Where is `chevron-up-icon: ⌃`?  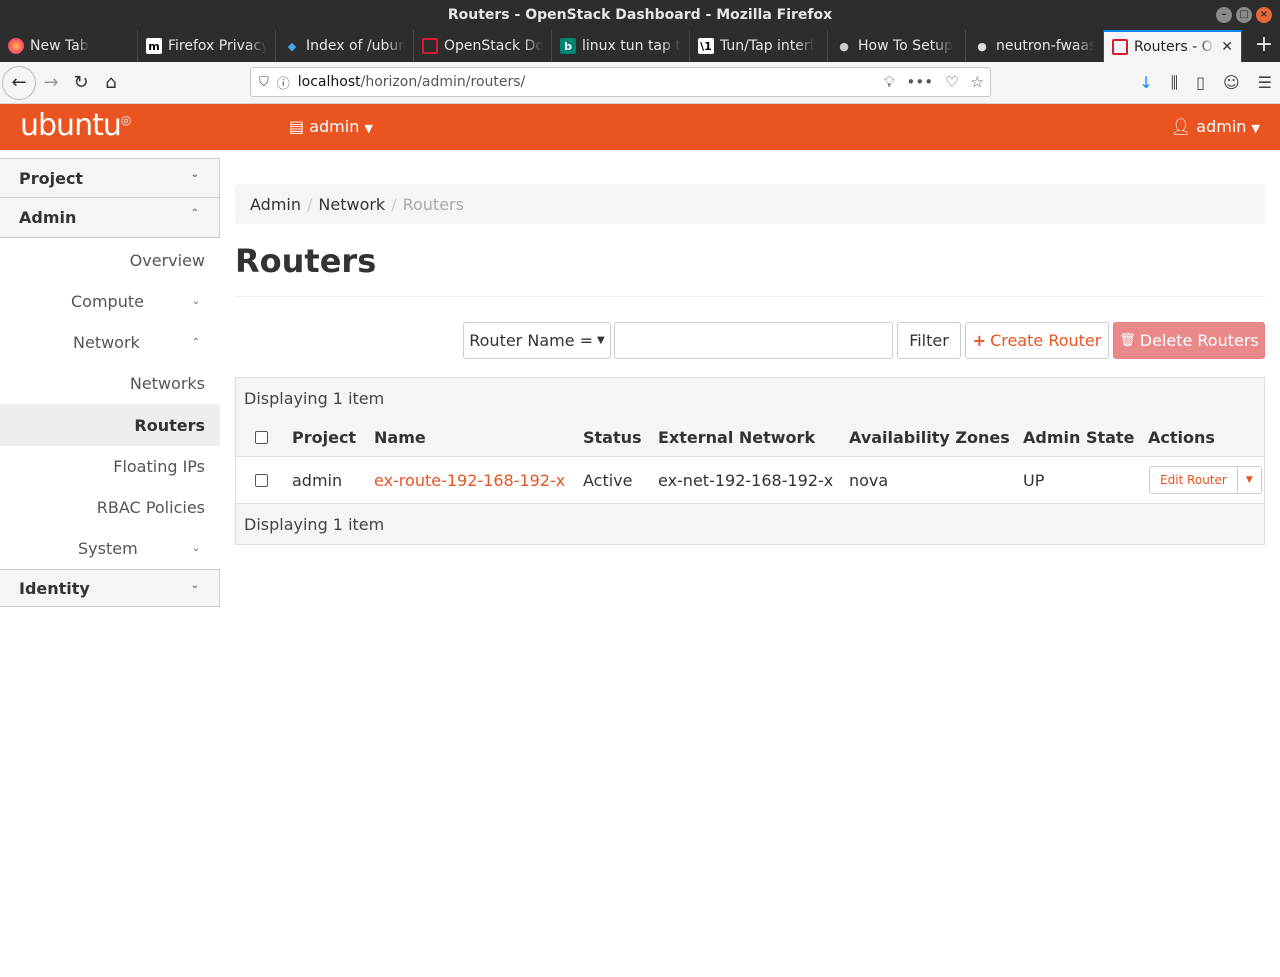 chevron-up-icon: ⌃ is located at coordinates (195, 342).